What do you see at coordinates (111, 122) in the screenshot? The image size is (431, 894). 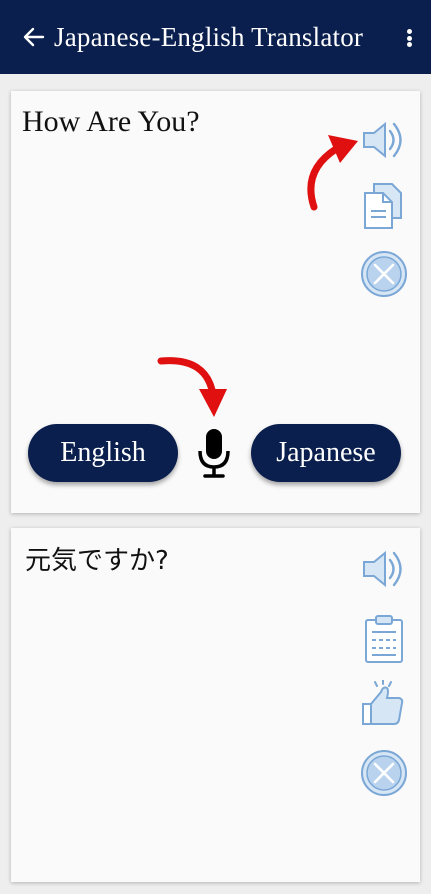 I see `source-text: How Are You?` at bounding box center [111, 122].